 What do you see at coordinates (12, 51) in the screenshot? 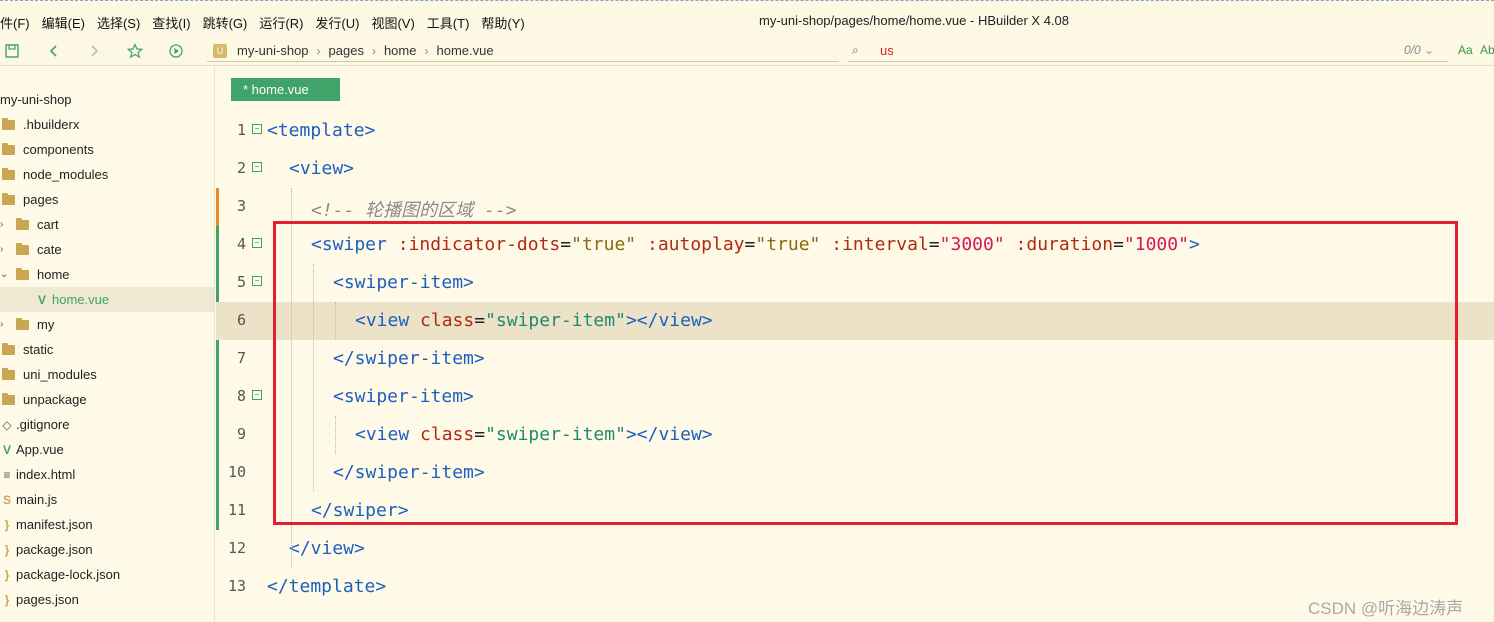
I see `save-icon` at bounding box center [12, 51].